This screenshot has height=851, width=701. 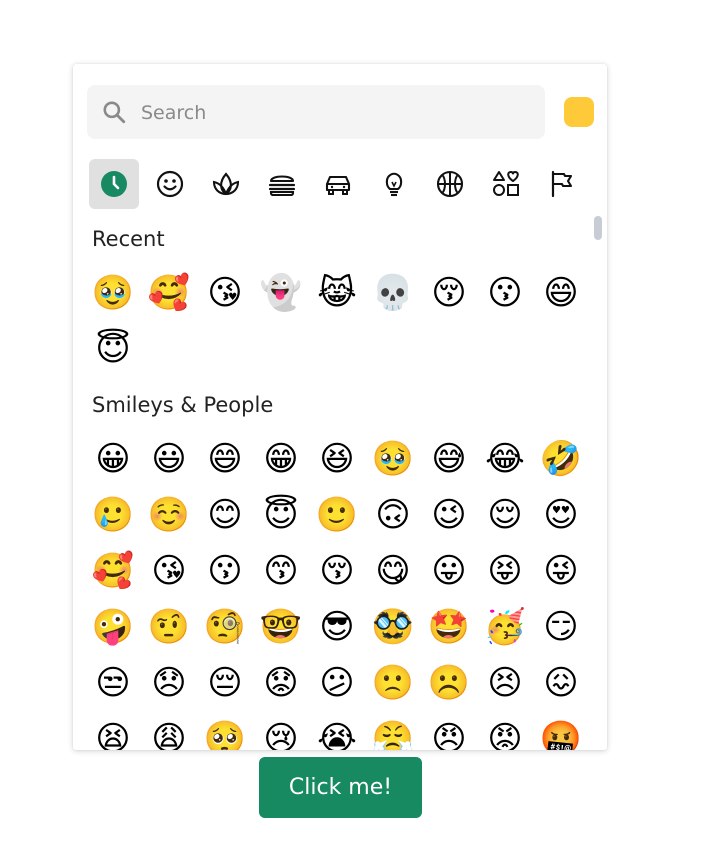 I want to click on emoji-item: ☺️, so click(x=169, y=515).